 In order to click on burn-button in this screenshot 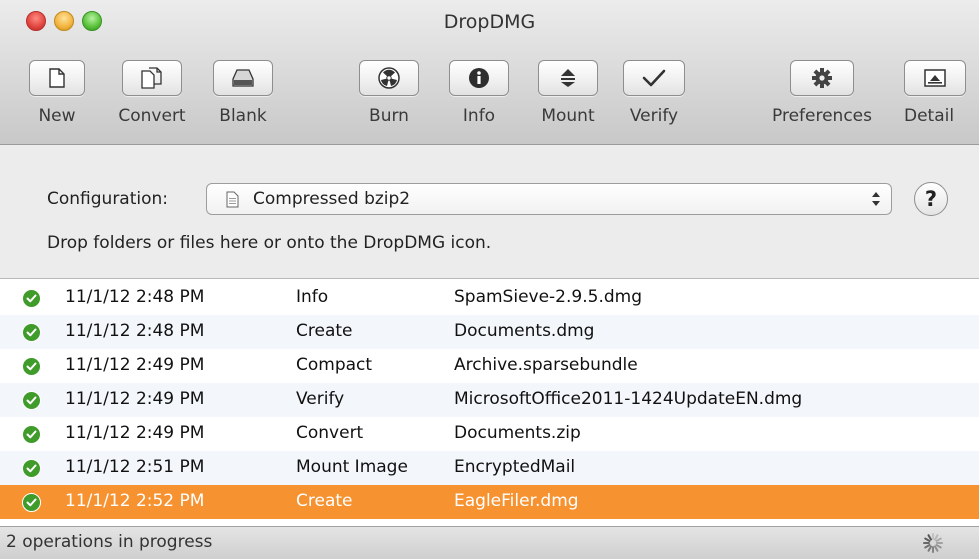, I will do `click(389, 78)`.